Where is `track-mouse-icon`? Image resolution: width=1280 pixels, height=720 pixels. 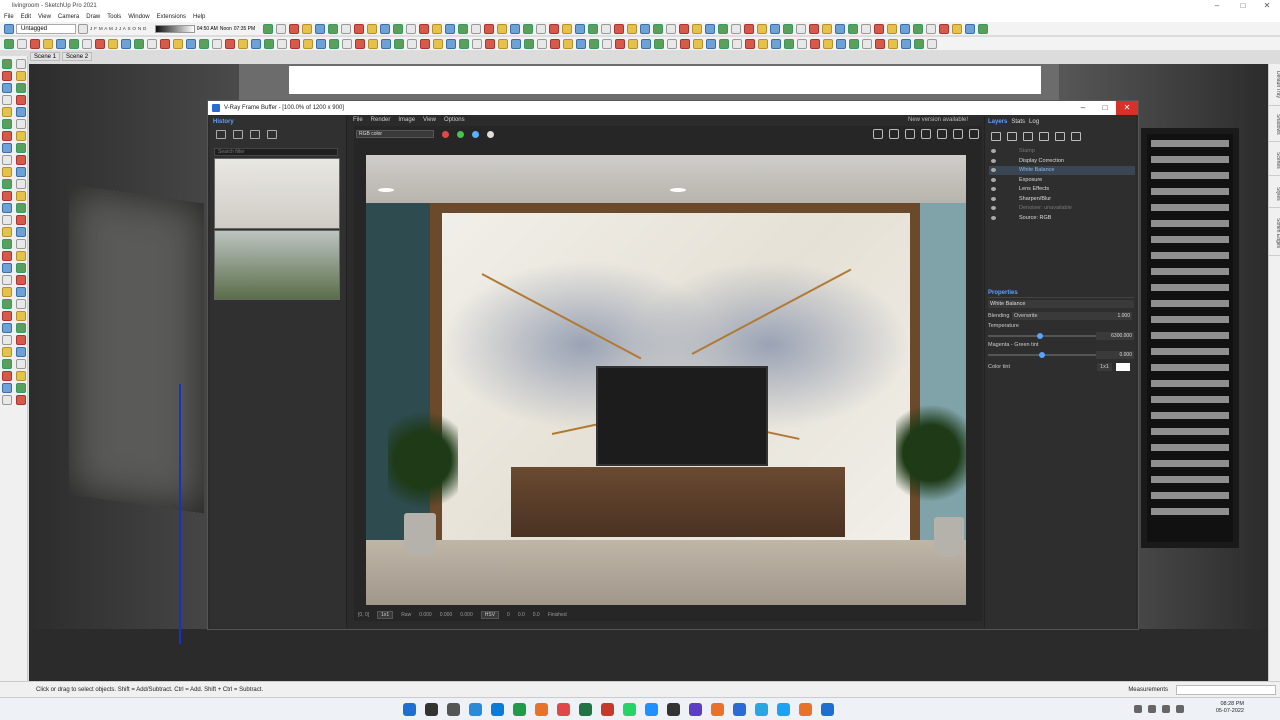
track-mouse-icon is located at coordinates (926, 134).